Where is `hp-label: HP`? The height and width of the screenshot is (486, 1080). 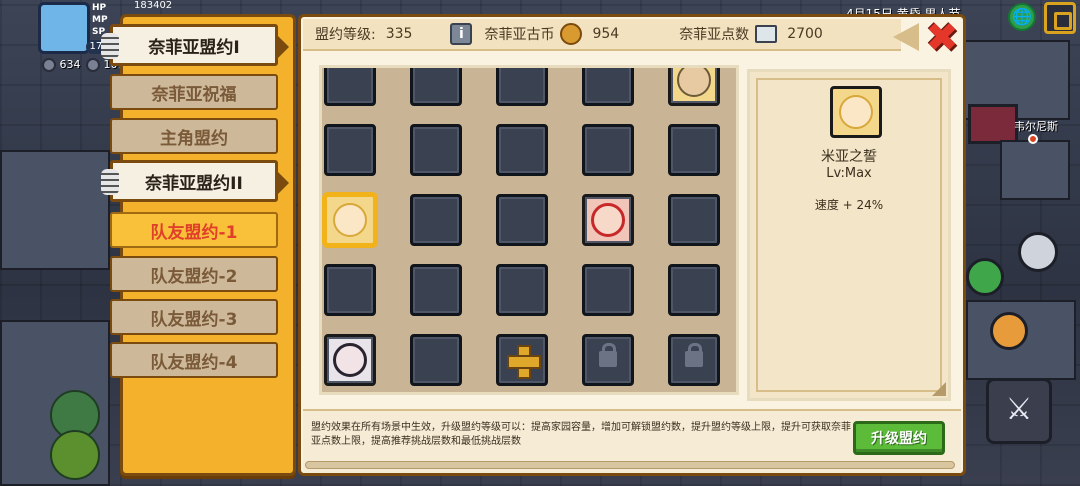
hp-label: HP is located at coordinates (99, 8).